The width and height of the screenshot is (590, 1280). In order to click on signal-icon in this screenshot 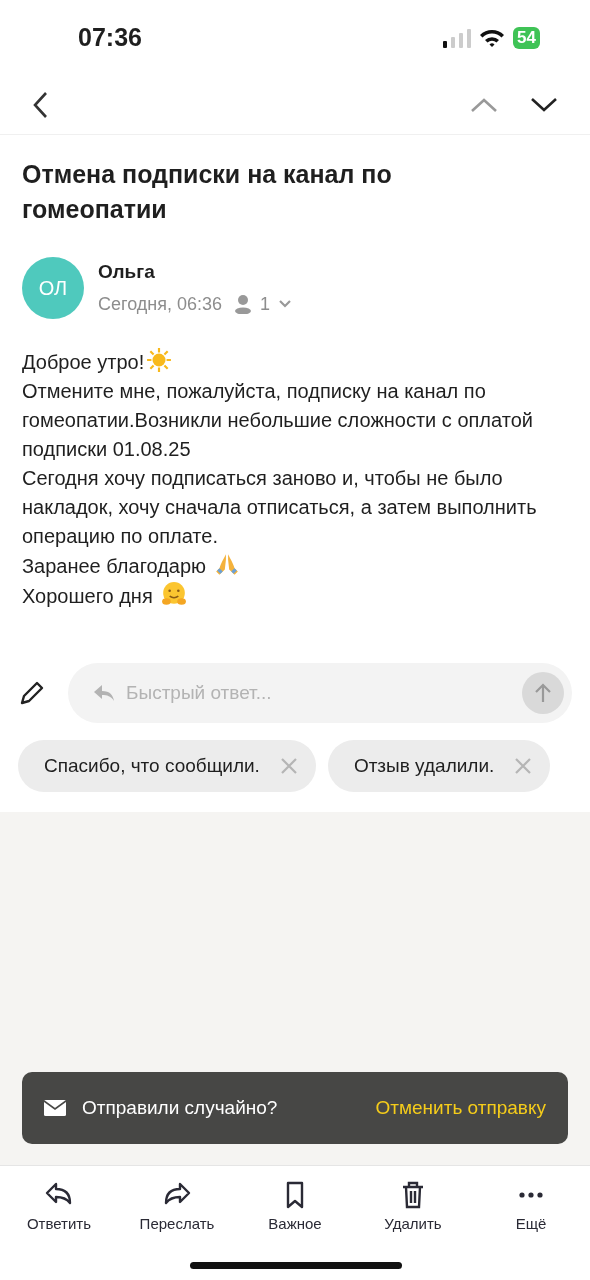, I will do `click(457, 37)`.